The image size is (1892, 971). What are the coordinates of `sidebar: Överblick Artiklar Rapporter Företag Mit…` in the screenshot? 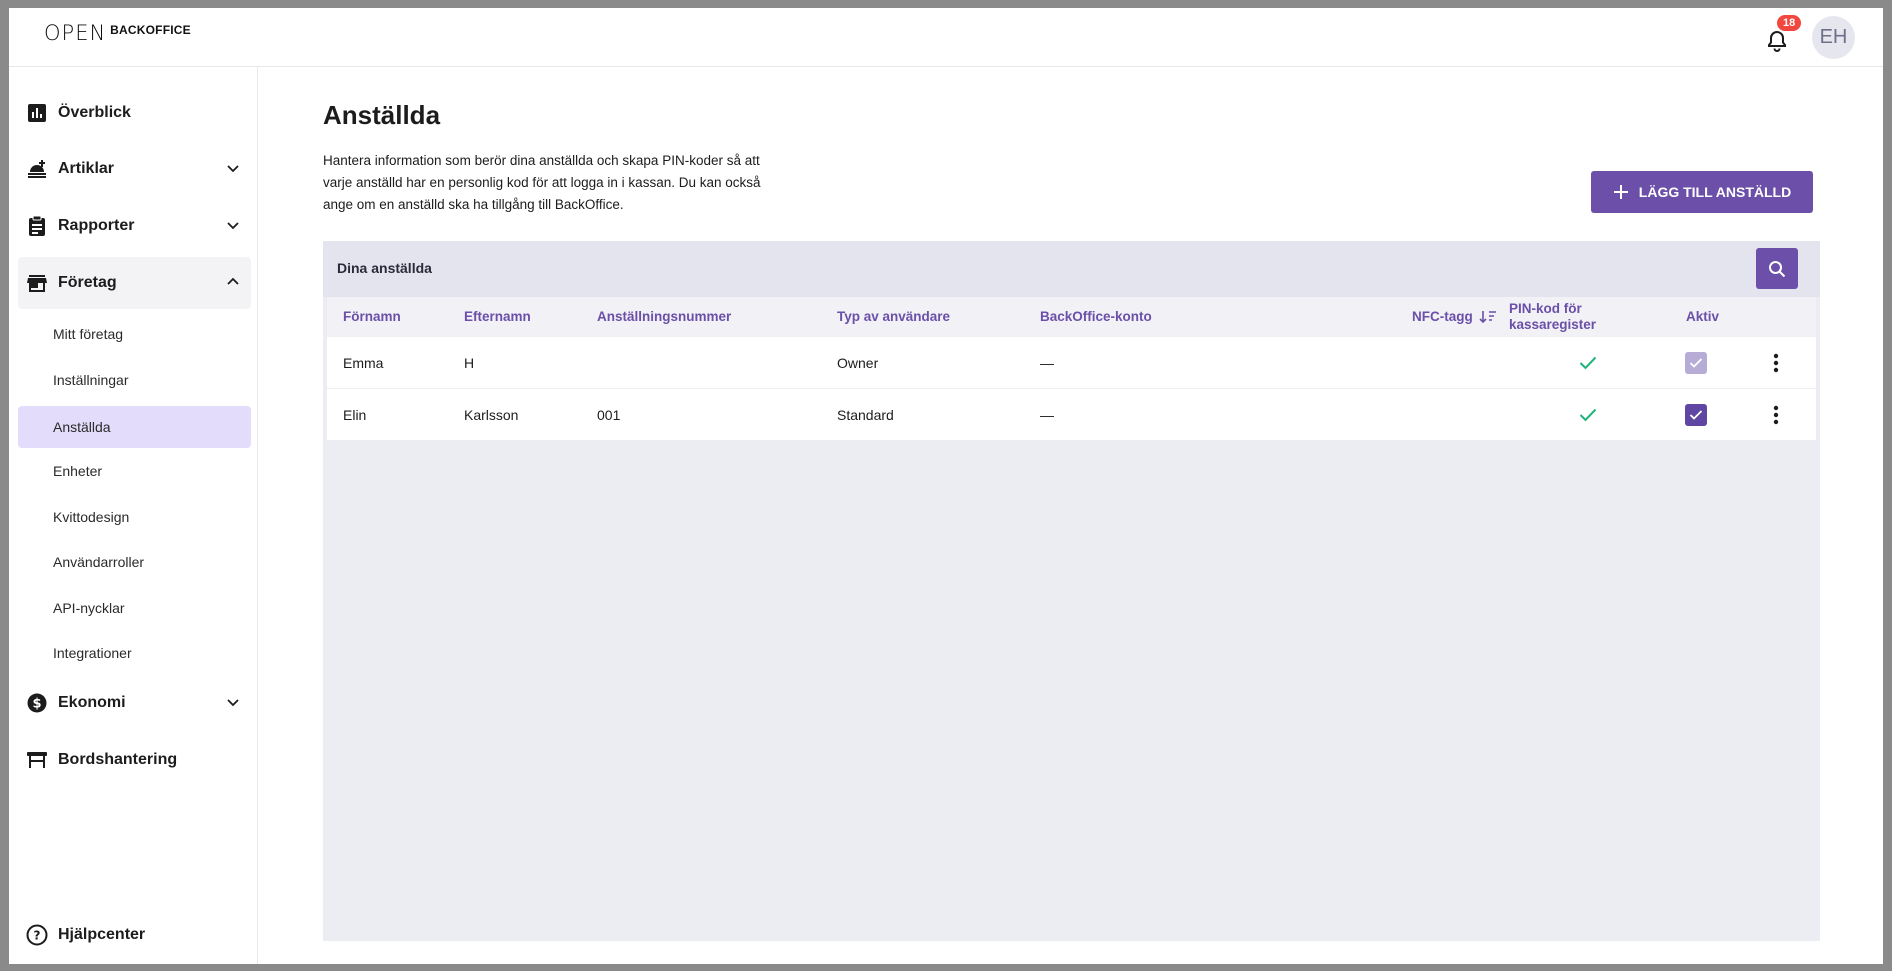 It's located at (133, 515).